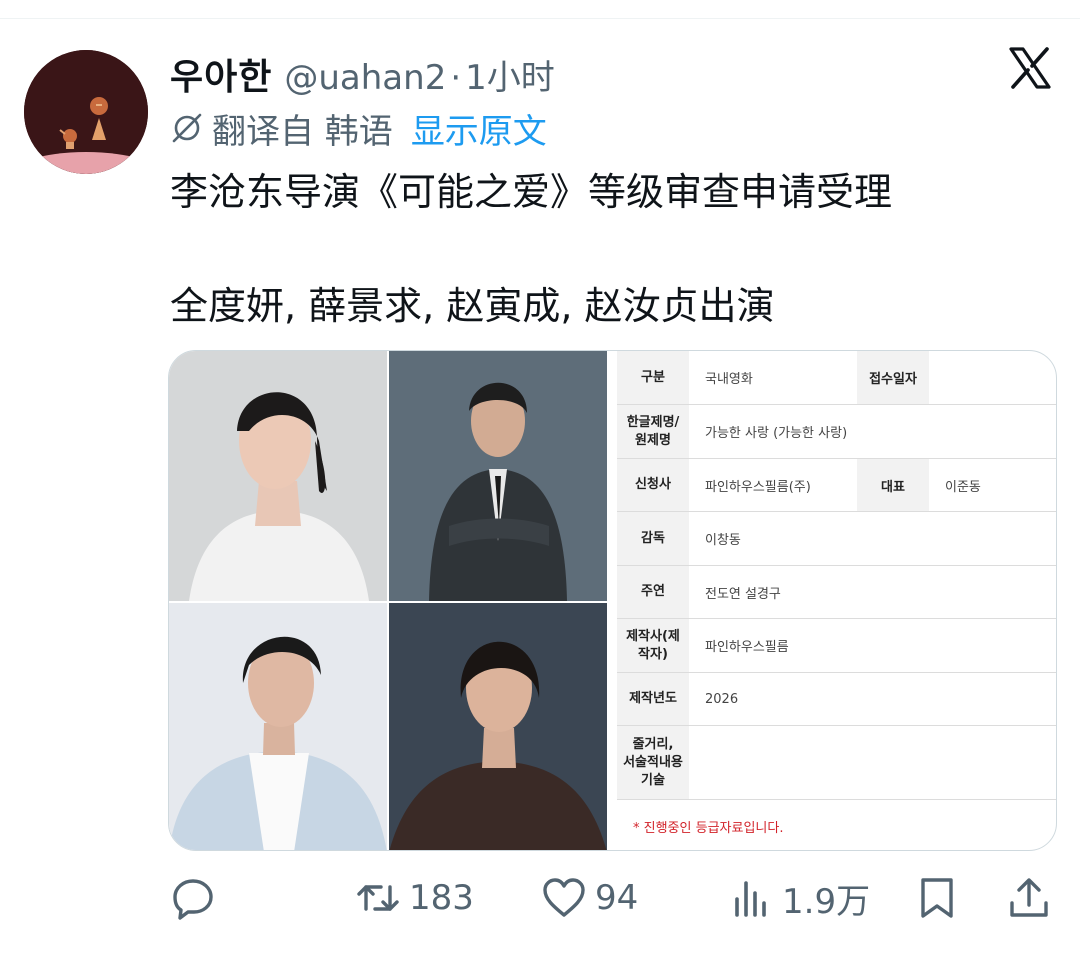 The image size is (1080, 958). What do you see at coordinates (836, 378) in the screenshot?
I see `form-row: 구분 국내영화 접수일자` at bounding box center [836, 378].